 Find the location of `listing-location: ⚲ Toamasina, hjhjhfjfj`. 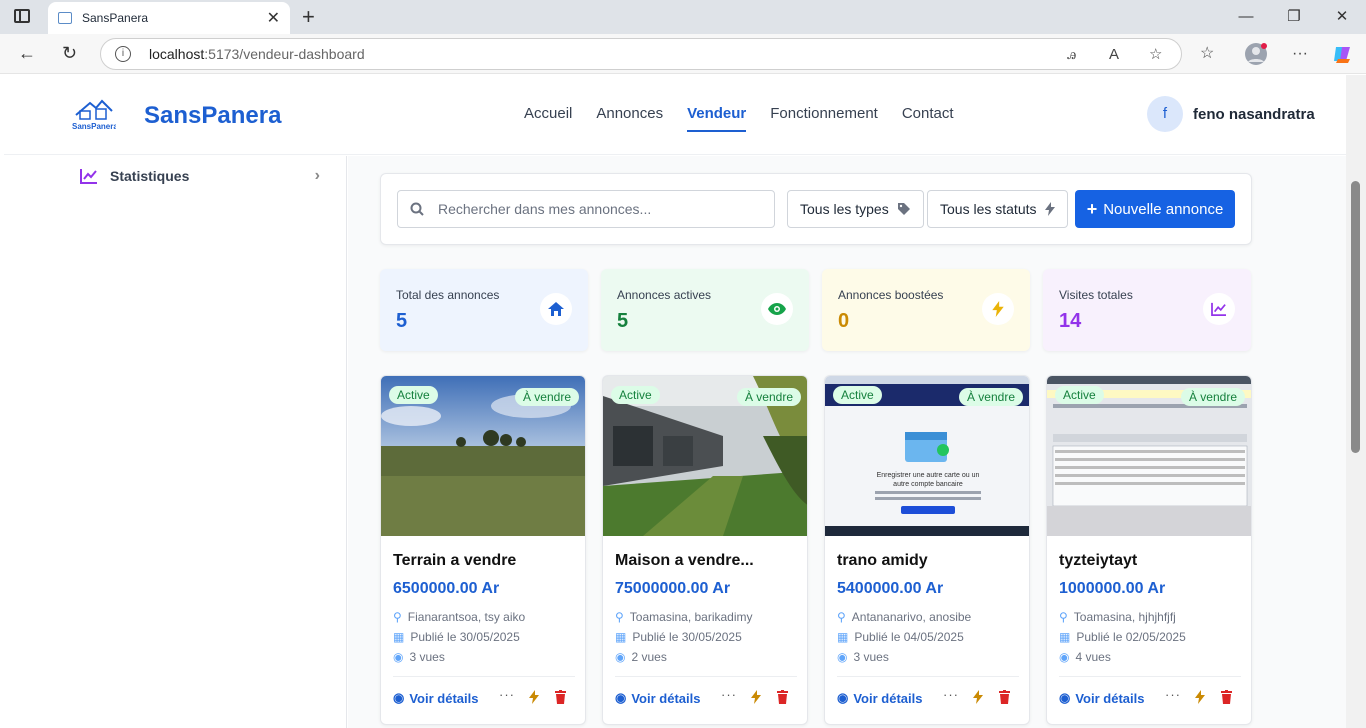

listing-location: ⚲ Toamasina, hjhjhfjfj is located at coordinates (1117, 617).